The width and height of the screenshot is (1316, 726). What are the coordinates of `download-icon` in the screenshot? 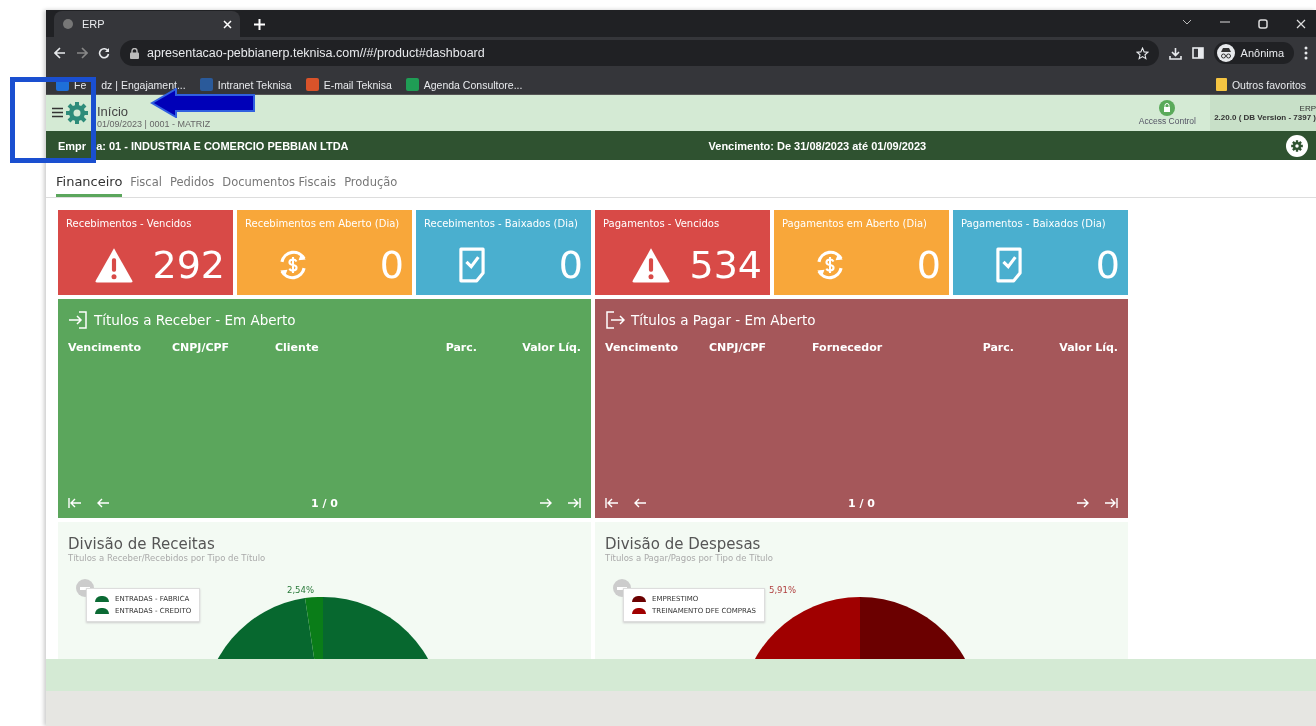 It's located at (1175, 53).